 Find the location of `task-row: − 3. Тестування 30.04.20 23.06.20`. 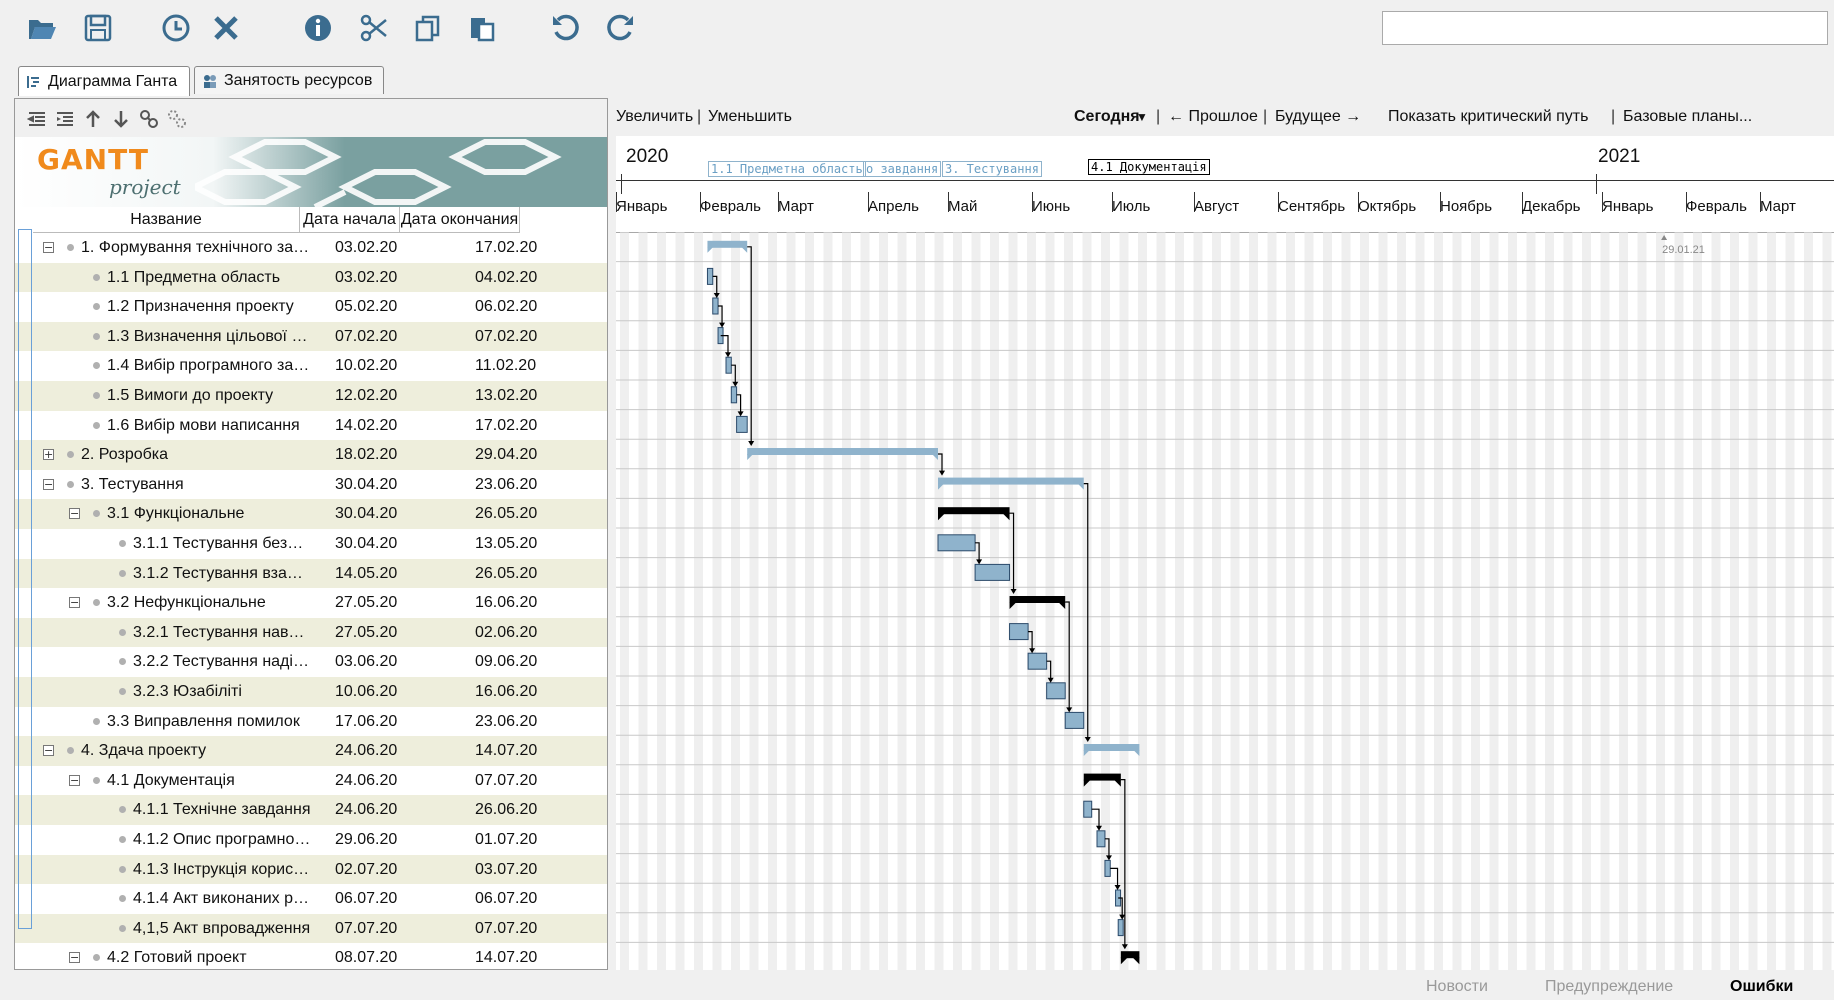

task-row: − 3. Тестування 30.04.20 23.06.20 is located at coordinates (311, 485).